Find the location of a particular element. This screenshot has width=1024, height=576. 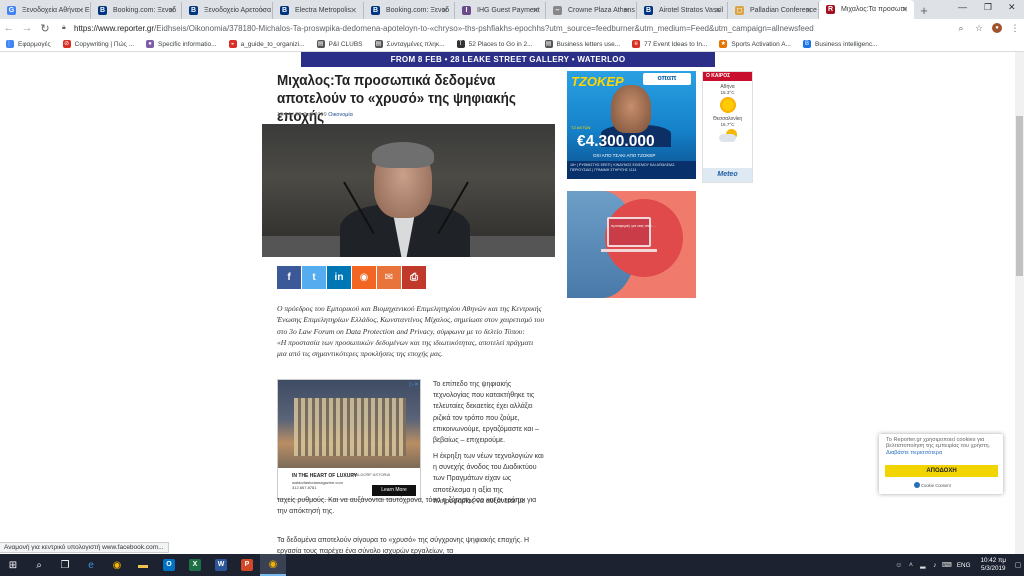

scrollbar-thumb is located at coordinates (1019, 196).